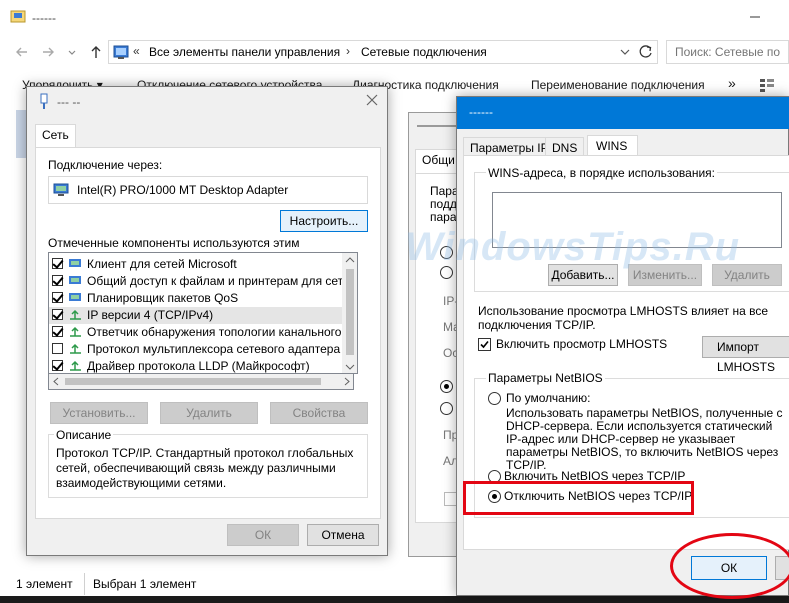 The image size is (789, 603). I want to click on bg-text-line: пара, so click(443, 217).